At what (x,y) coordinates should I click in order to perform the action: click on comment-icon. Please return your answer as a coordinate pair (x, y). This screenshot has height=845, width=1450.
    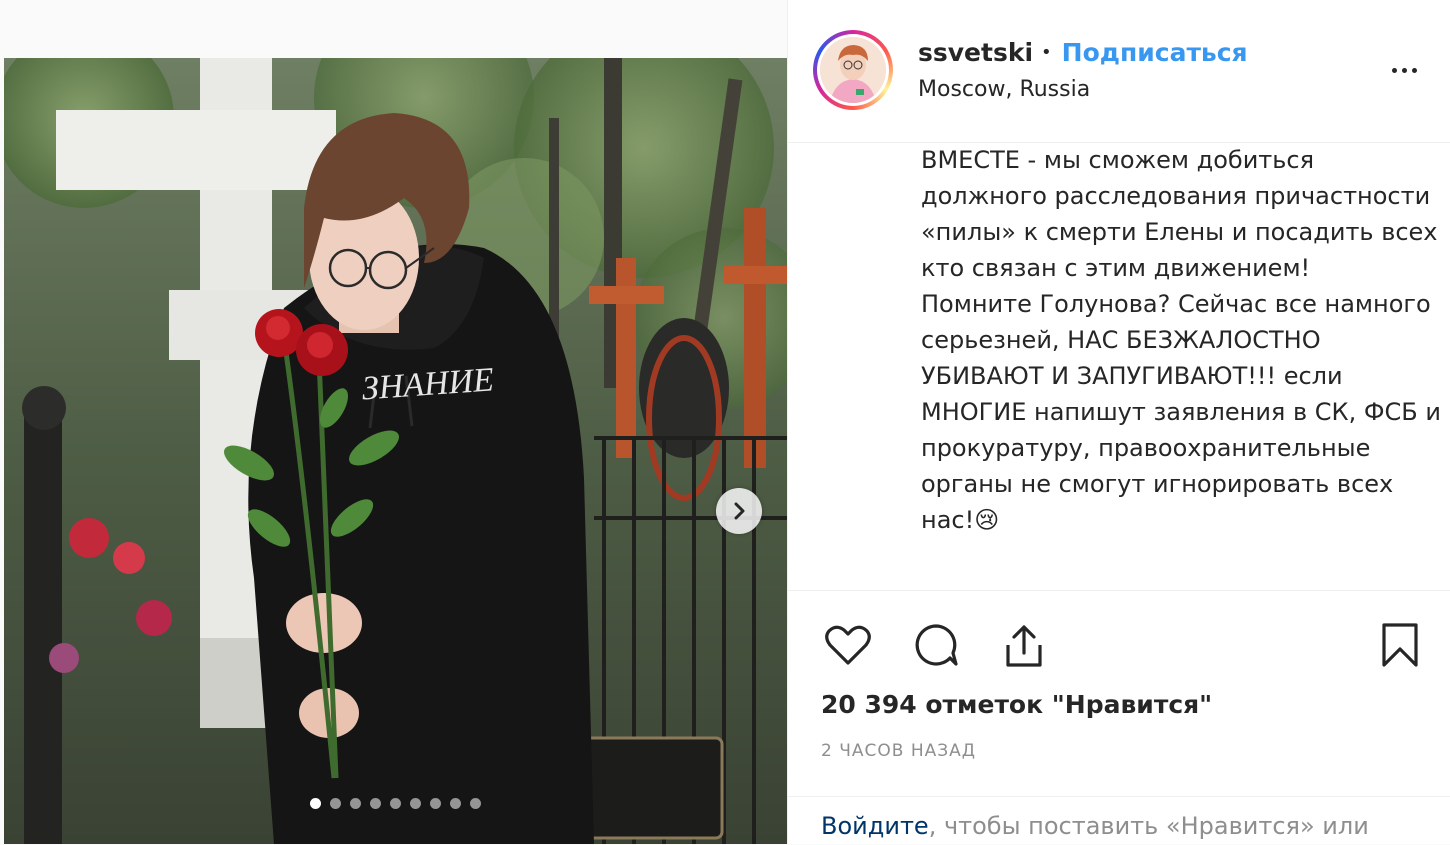
    Looking at the image, I should click on (936, 645).